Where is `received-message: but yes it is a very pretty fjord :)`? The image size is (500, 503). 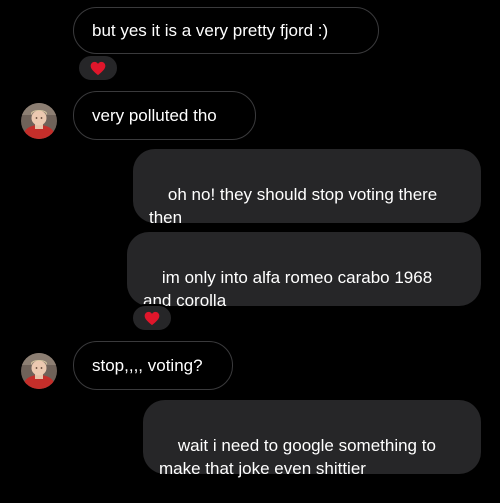
received-message: but yes it is a very pretty fjord :) is located at coordinates (226, 30).